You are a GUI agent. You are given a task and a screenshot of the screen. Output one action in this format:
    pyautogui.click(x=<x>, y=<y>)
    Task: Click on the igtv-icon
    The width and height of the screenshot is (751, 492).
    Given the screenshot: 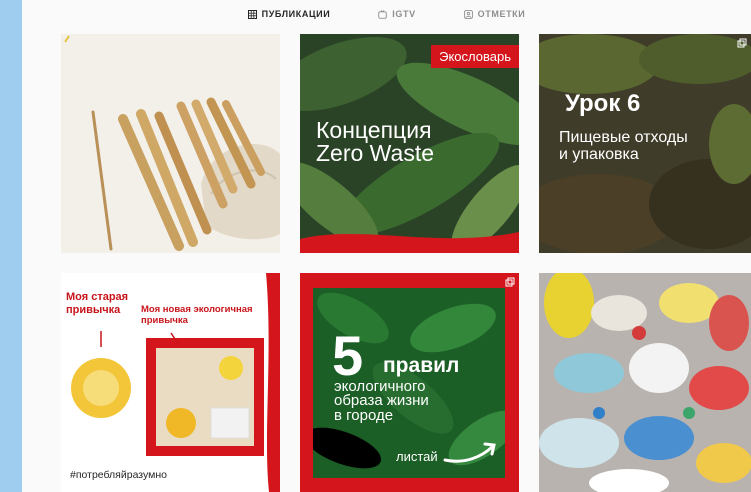 What is the action you would take?
    pyautogui.click(x=383, y=14)
    